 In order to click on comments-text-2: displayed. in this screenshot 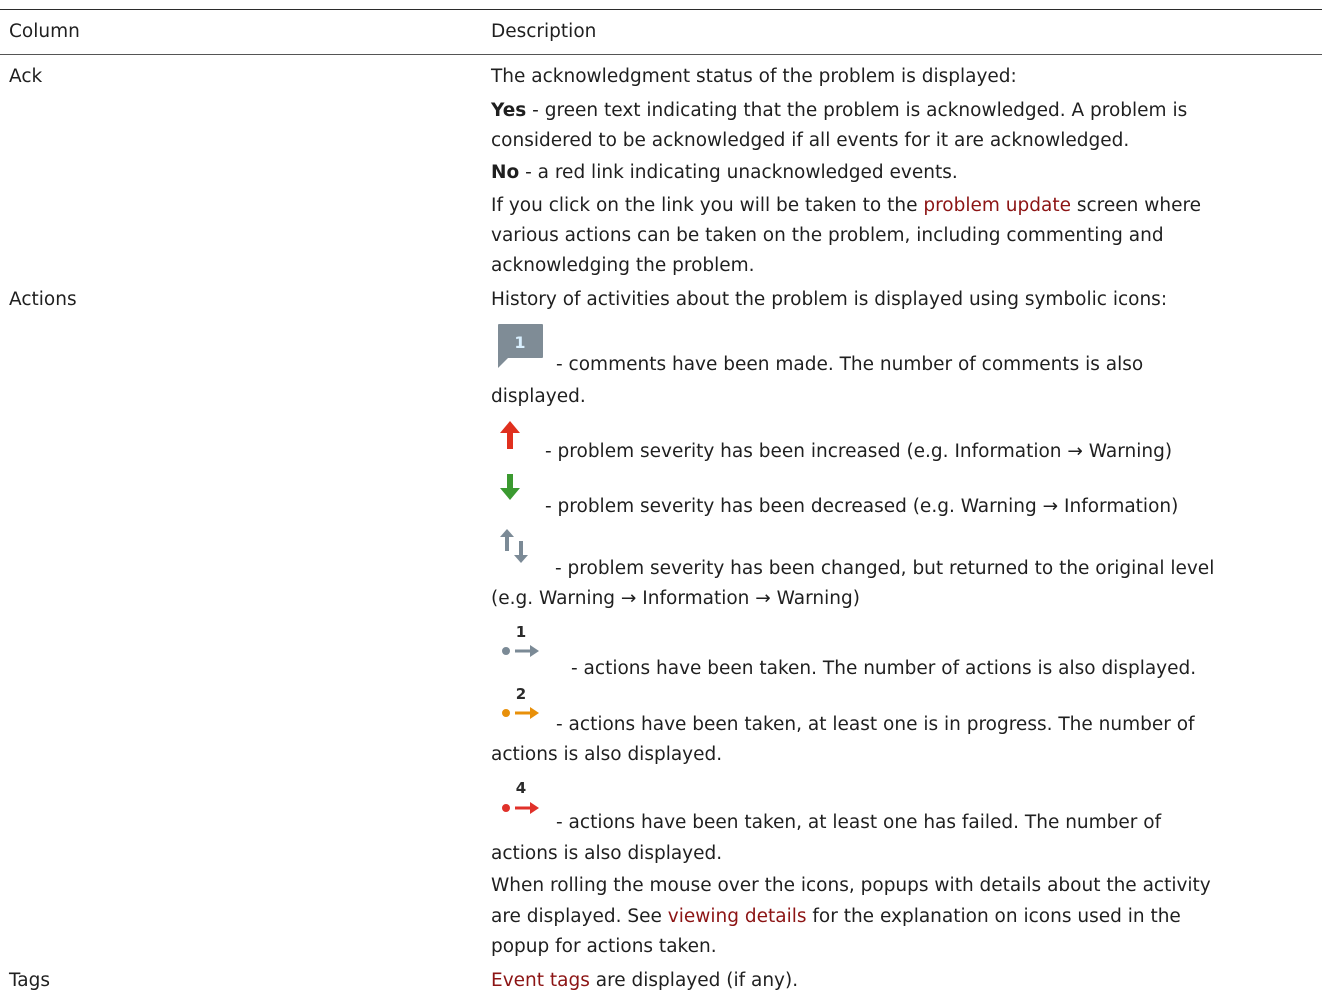, I will do `click(538, 396)`.